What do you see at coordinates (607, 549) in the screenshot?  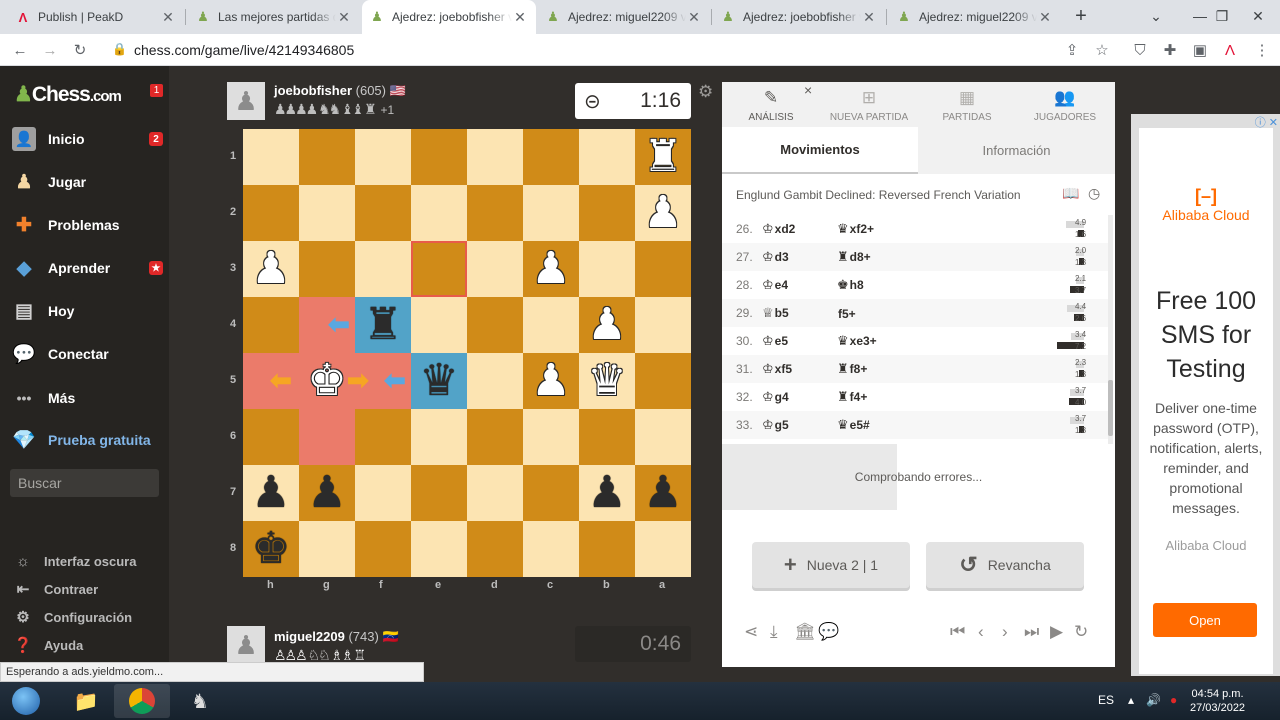 I see `square-b8` at bounding box center [607, 549].